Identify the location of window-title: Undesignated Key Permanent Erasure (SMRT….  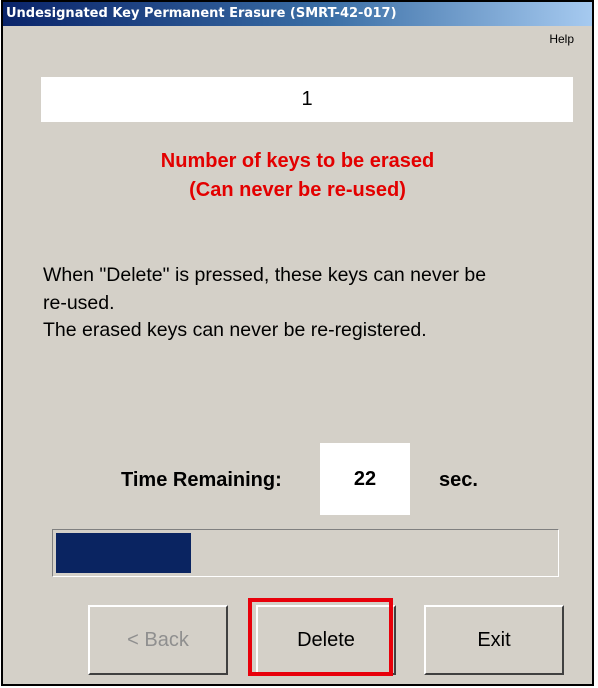
(201, 13).